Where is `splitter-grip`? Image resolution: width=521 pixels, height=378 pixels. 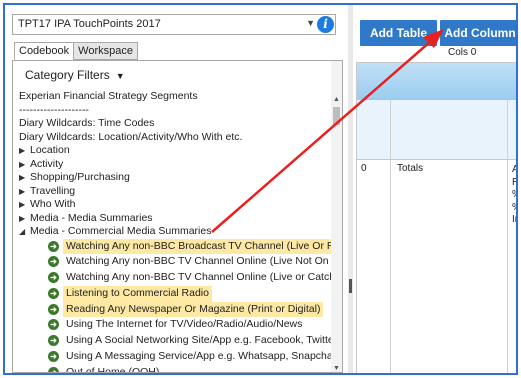 splitter-grip is located at coordinates (350, 286).